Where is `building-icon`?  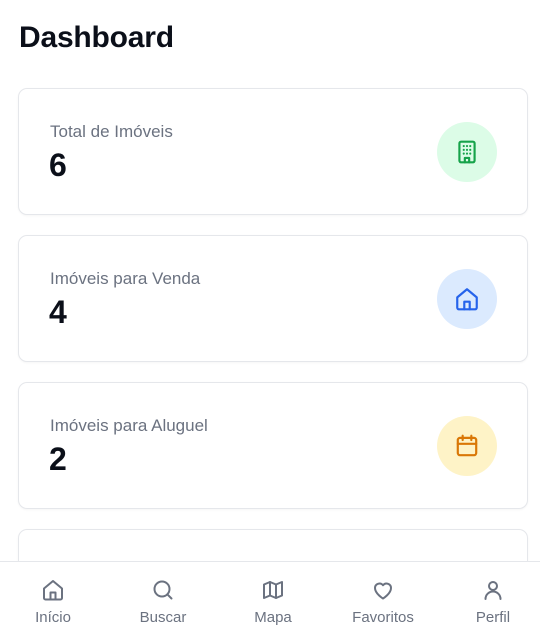
building-icon is located at coordinates (467, 152).